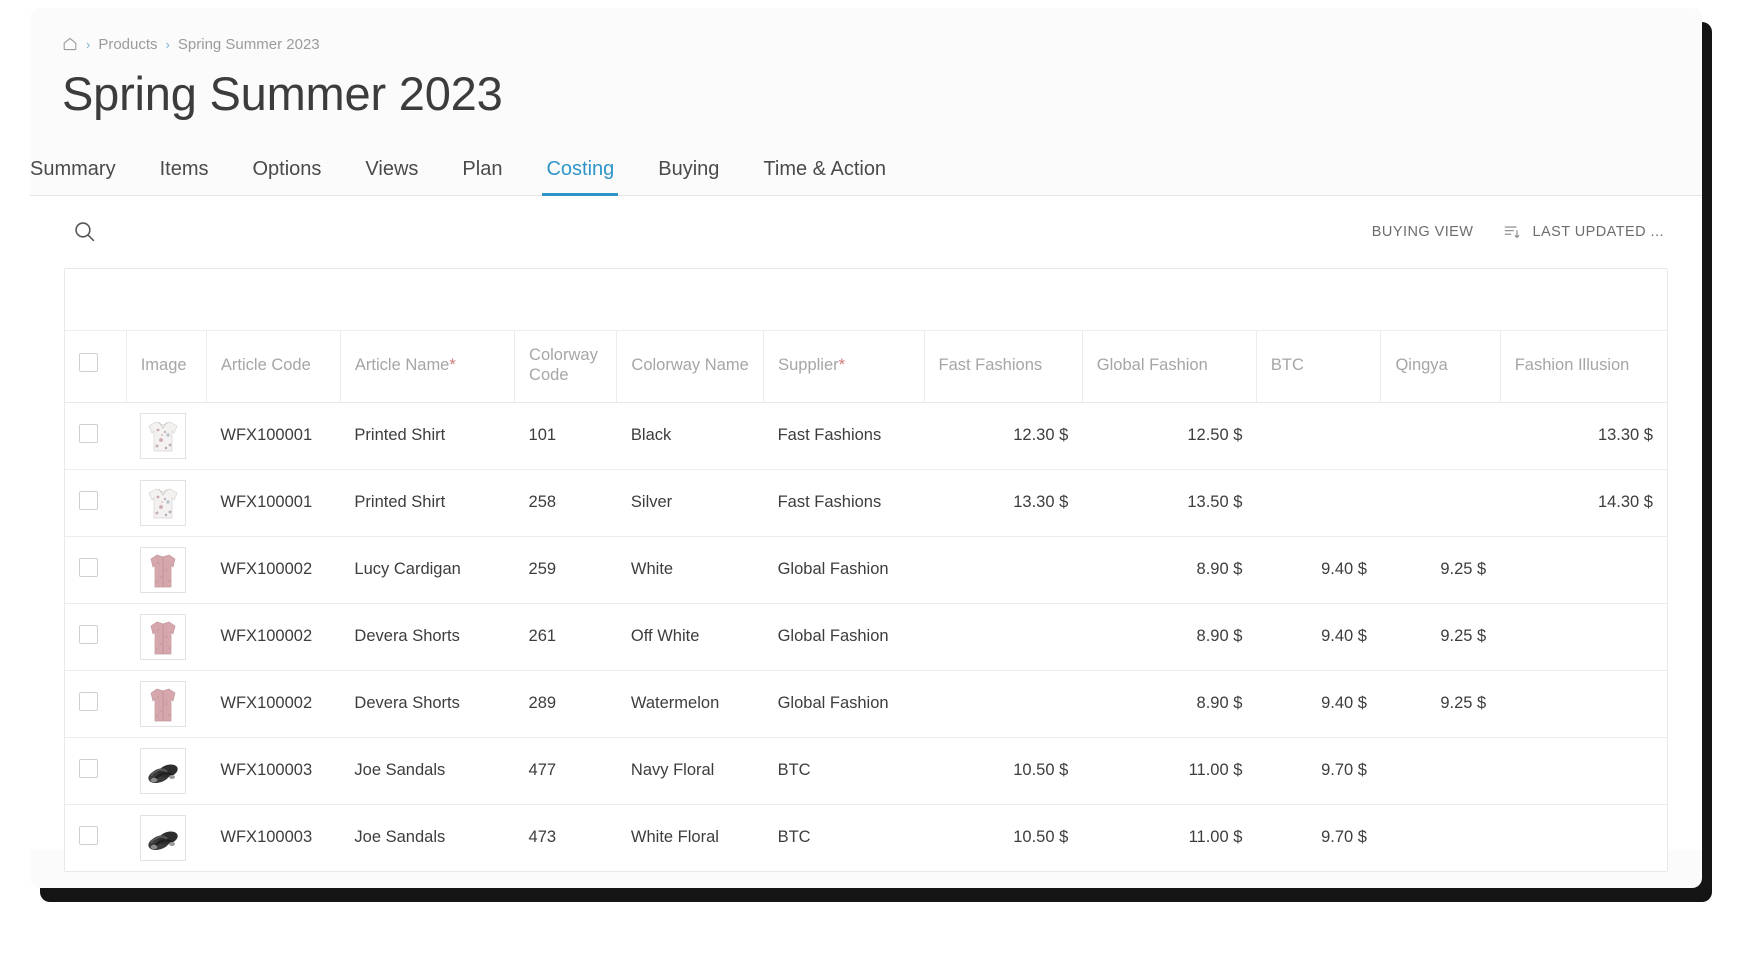  Describe the element at coordinates (273, 366) in the screenshot. I see `header-article-code: Article Code` at that location.